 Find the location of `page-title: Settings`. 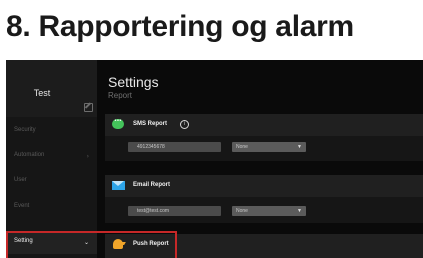

page-title: Settings is located at coordinates (133, 82).